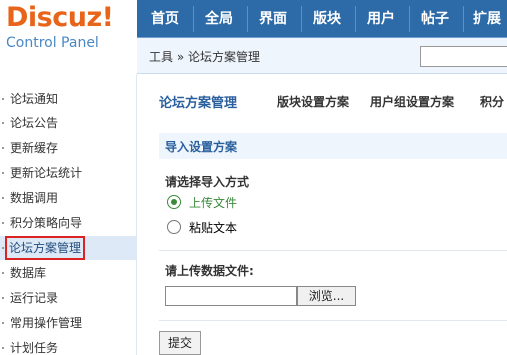  I want to click on topnav-item-global: 全局, so click(219, 19).